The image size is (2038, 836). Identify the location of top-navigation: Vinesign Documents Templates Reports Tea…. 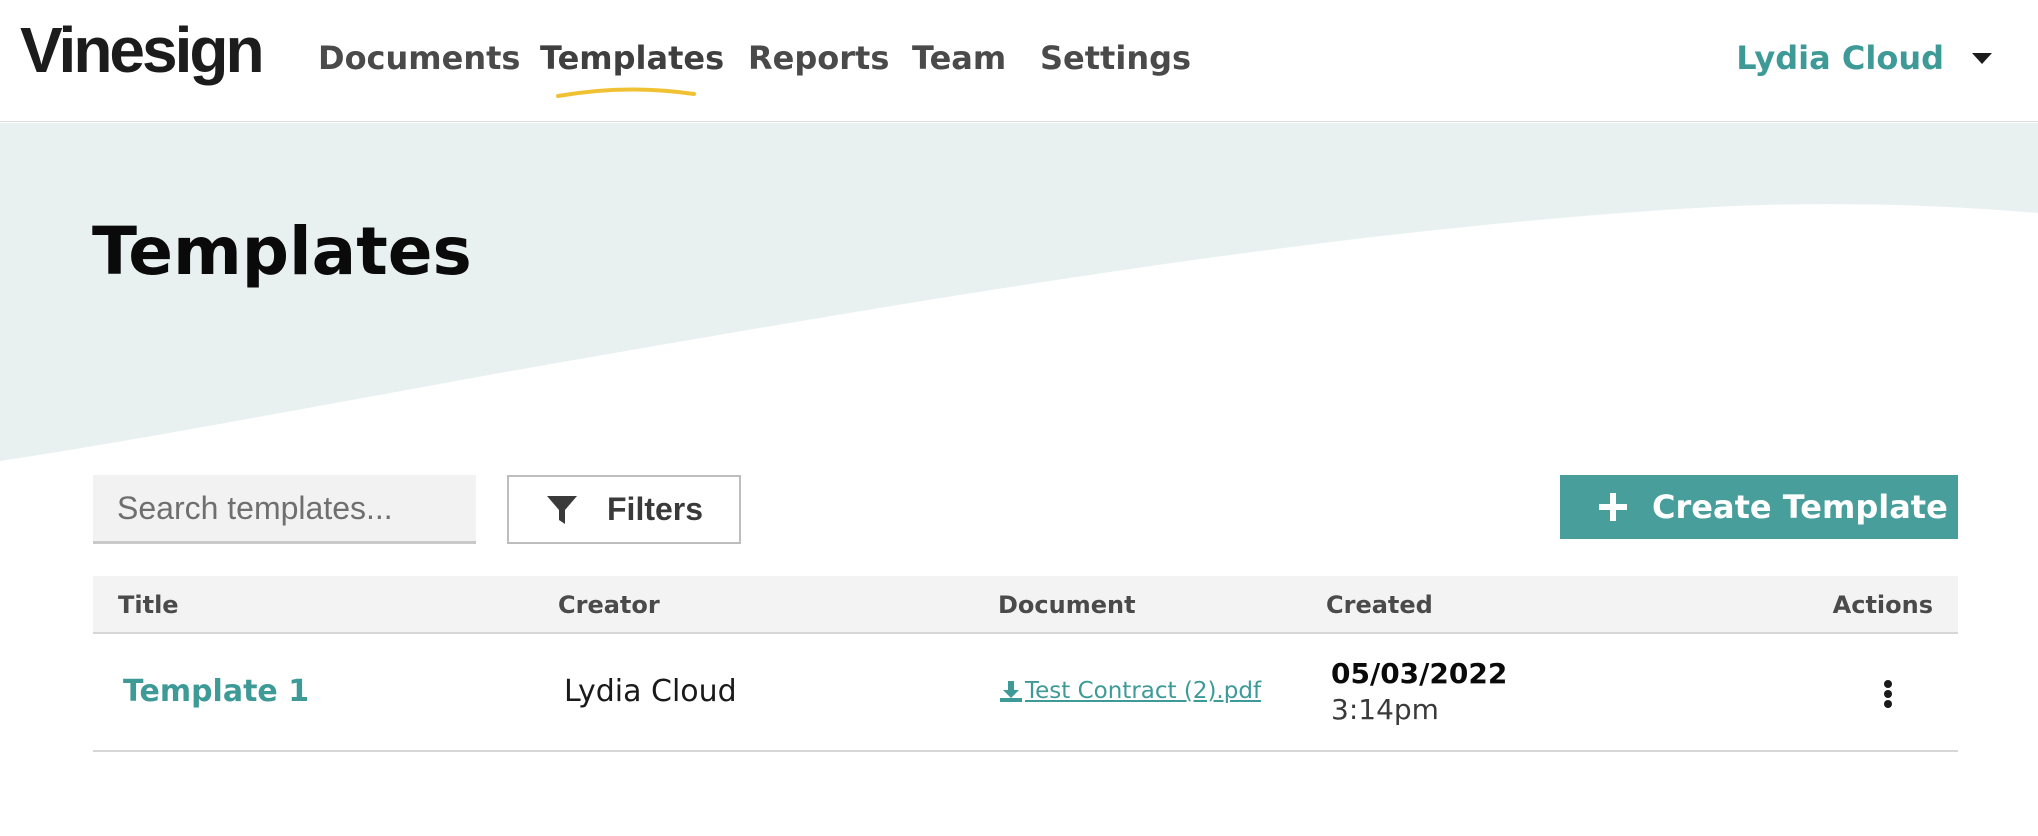
(1019, 61).